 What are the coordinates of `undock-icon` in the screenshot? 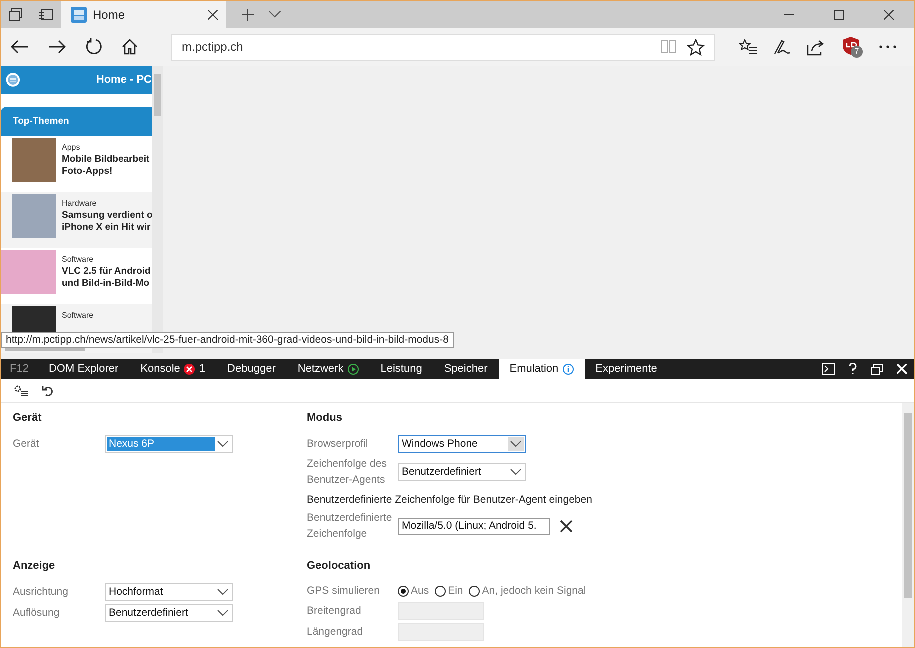 It's located at (877, 369).